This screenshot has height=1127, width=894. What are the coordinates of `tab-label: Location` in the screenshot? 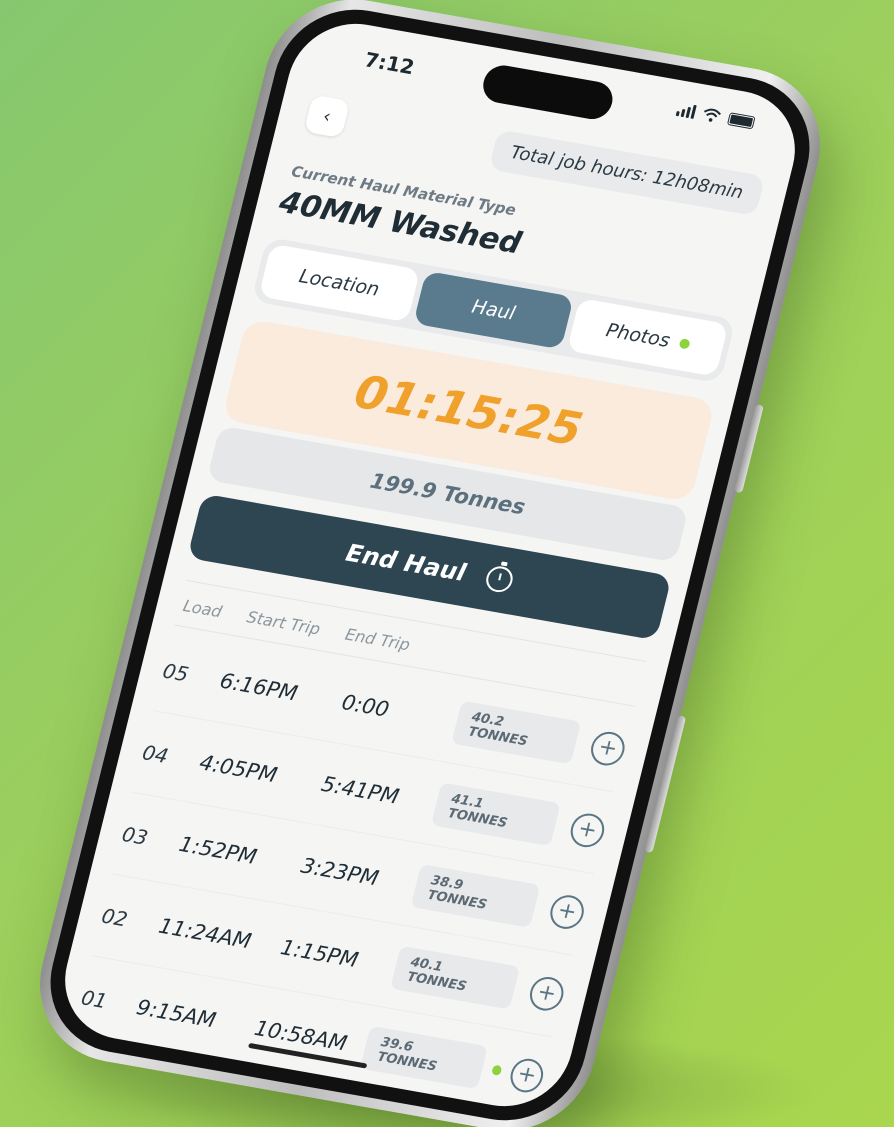 It's located at (339, 283).